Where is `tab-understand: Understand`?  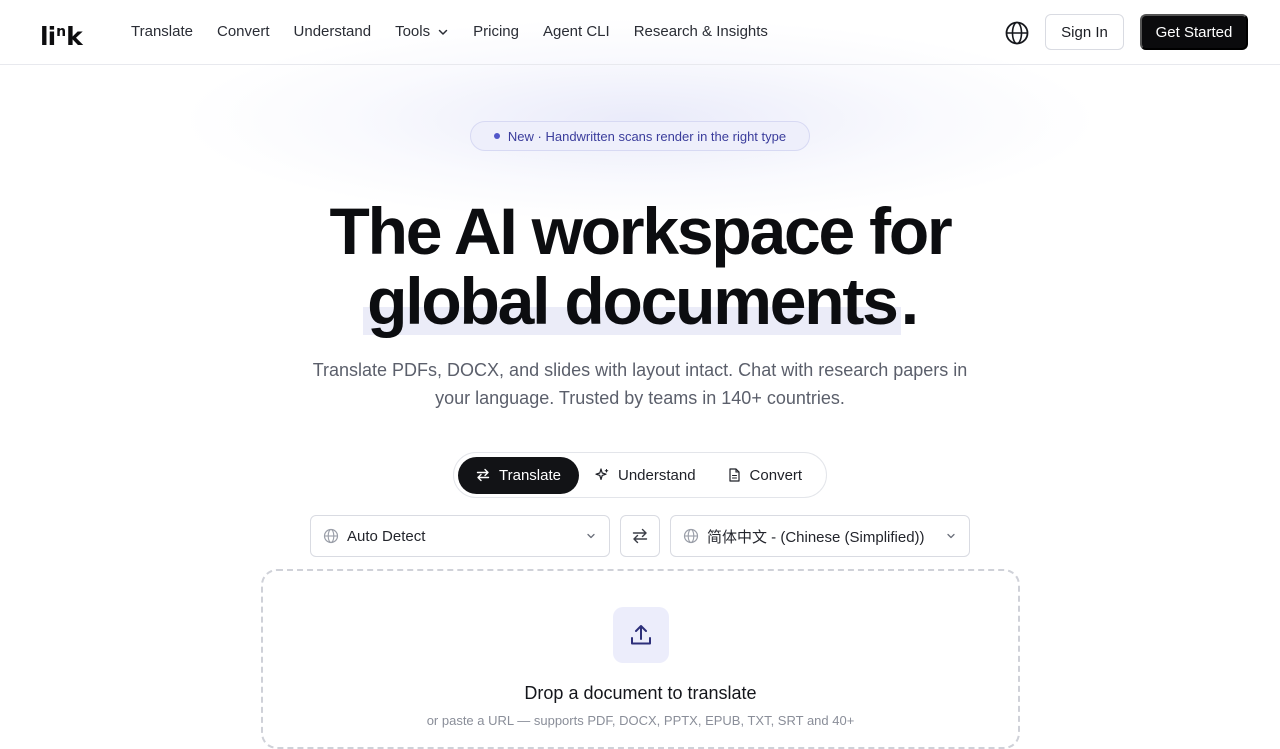 tab-understand: Understand is located at coordinates (645, 475).